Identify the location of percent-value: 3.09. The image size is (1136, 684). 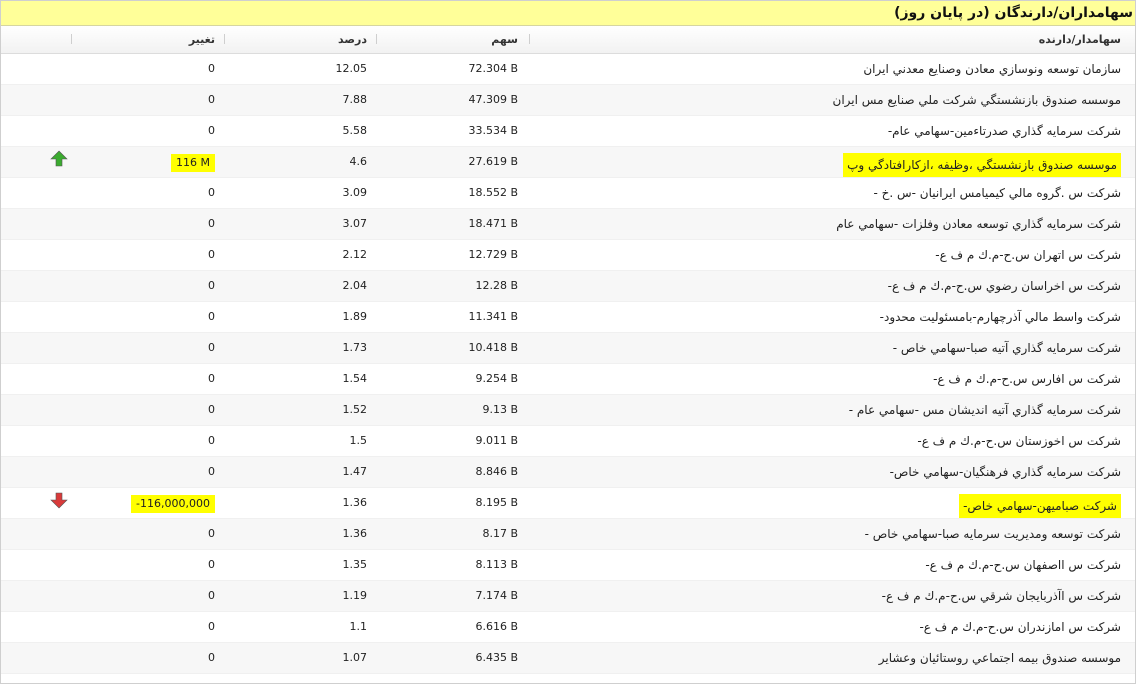
(355, 192).